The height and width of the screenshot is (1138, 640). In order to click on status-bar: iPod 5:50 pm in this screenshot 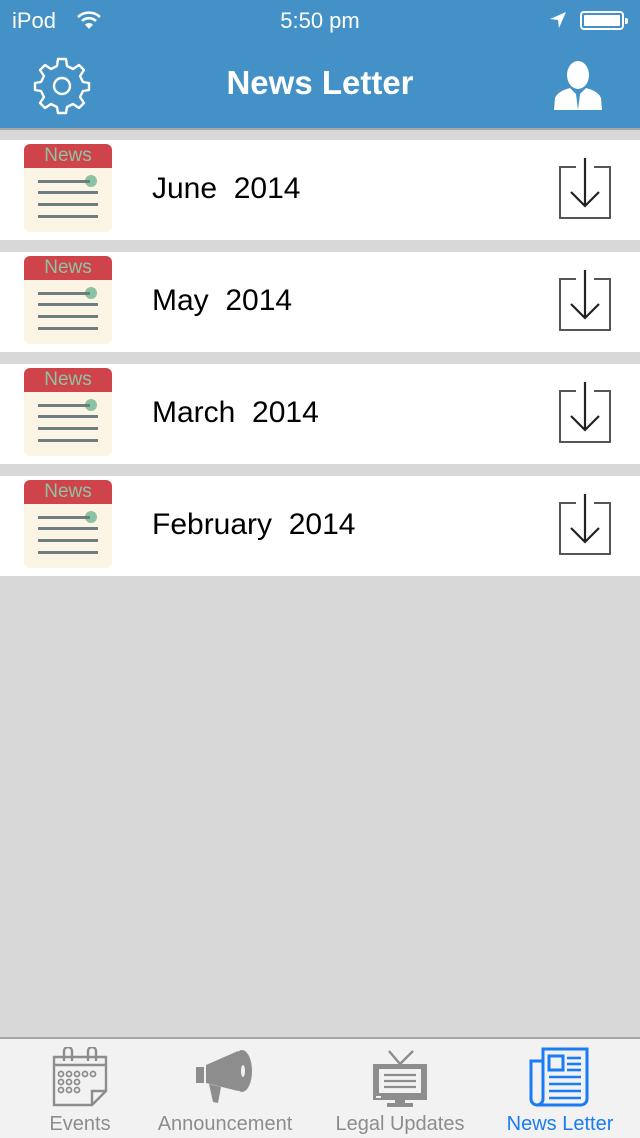, I will do `click(320, 20)`.